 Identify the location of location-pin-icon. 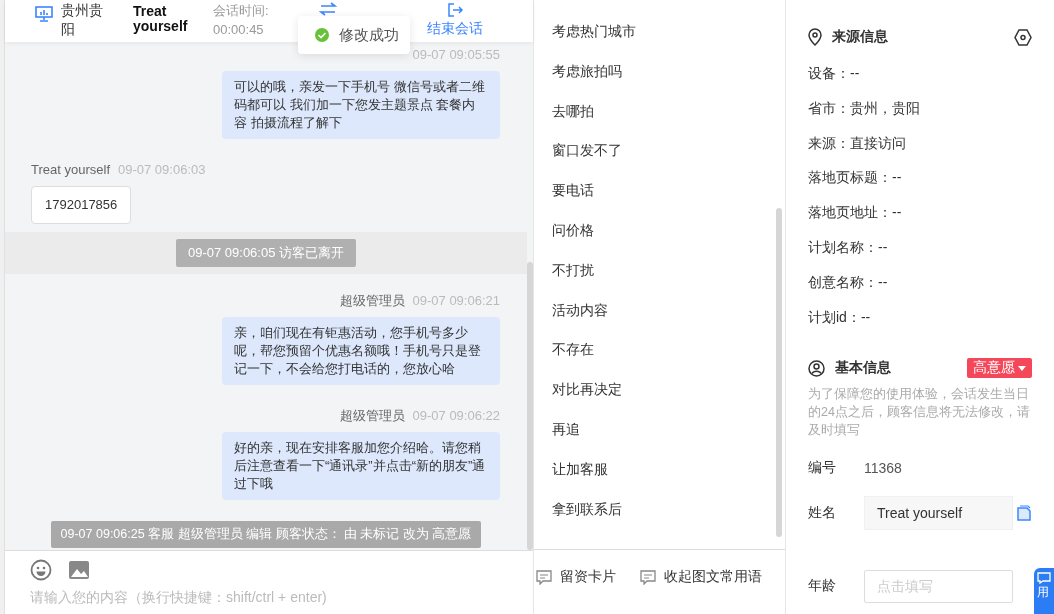
(815, 37).